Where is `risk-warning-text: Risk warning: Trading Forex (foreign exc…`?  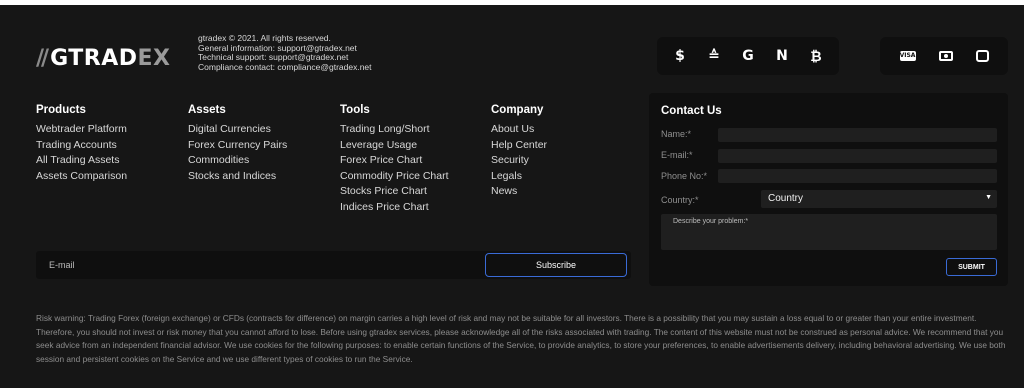
risk-warning-text: Risk warning: Trading Forex (foreign exc… is located at coordinates (521, 338).